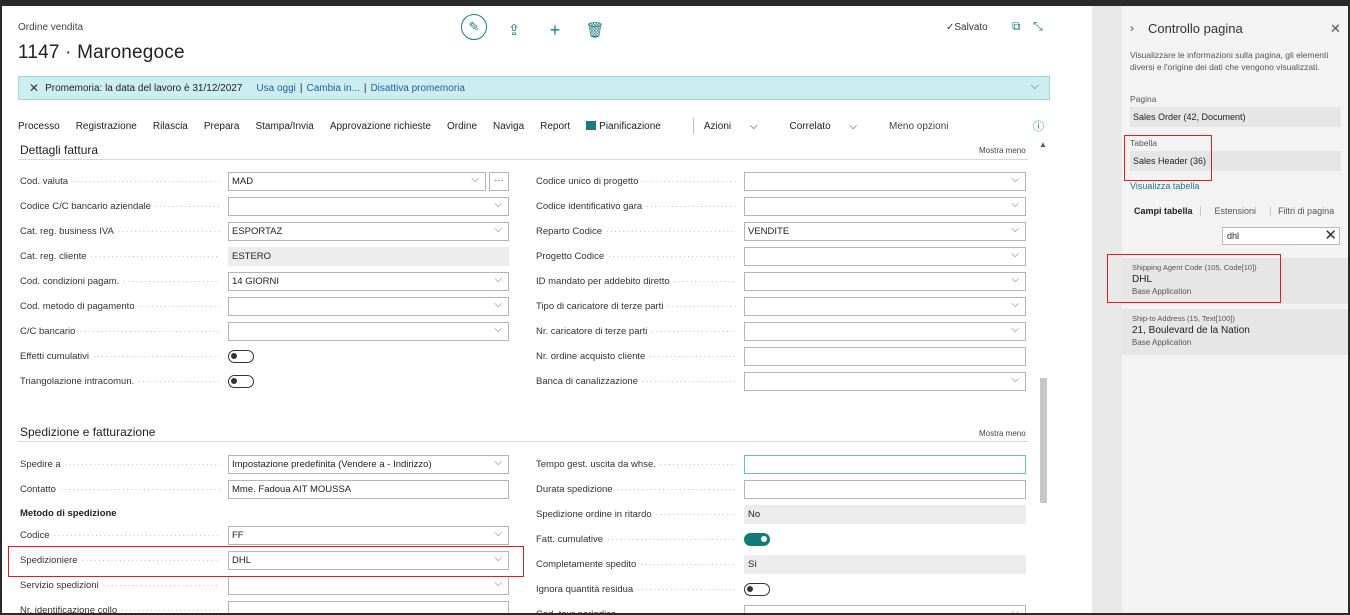 Image resolution: width=1350 pixels, height=615 pixels. I want to click on field-durata-spedizione, so click(885, 489).